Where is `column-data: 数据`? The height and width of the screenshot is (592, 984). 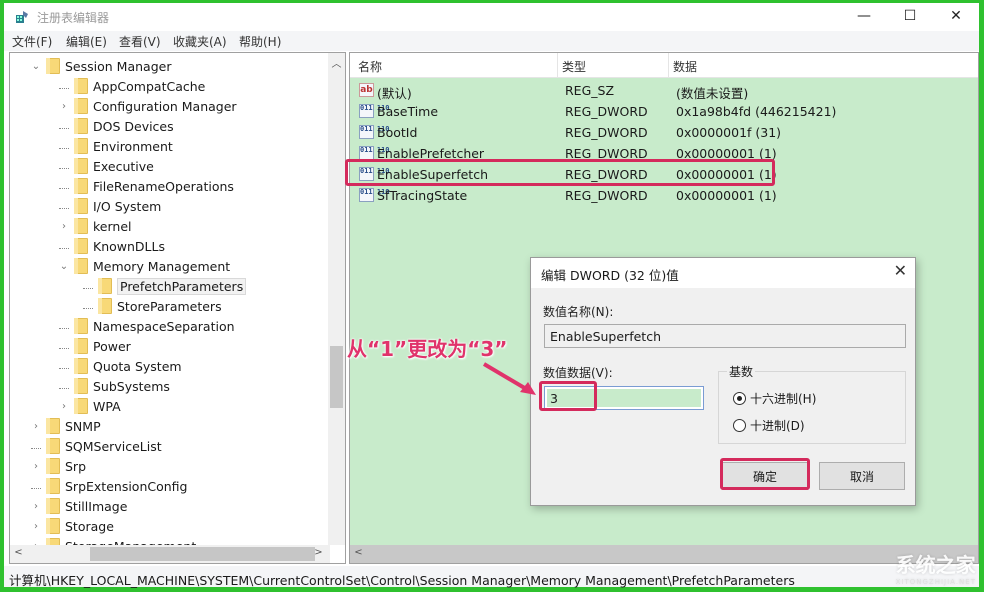 column-data: 数据 is located at coordinates (685, 66).